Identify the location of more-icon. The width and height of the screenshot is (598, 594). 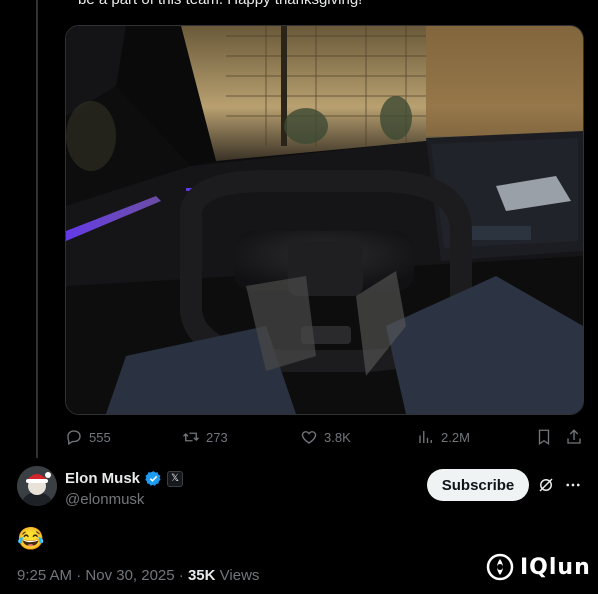
(573, 485).